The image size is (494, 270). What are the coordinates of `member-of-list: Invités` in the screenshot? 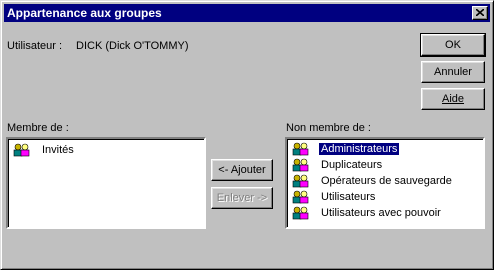 It's located at (106, 183).